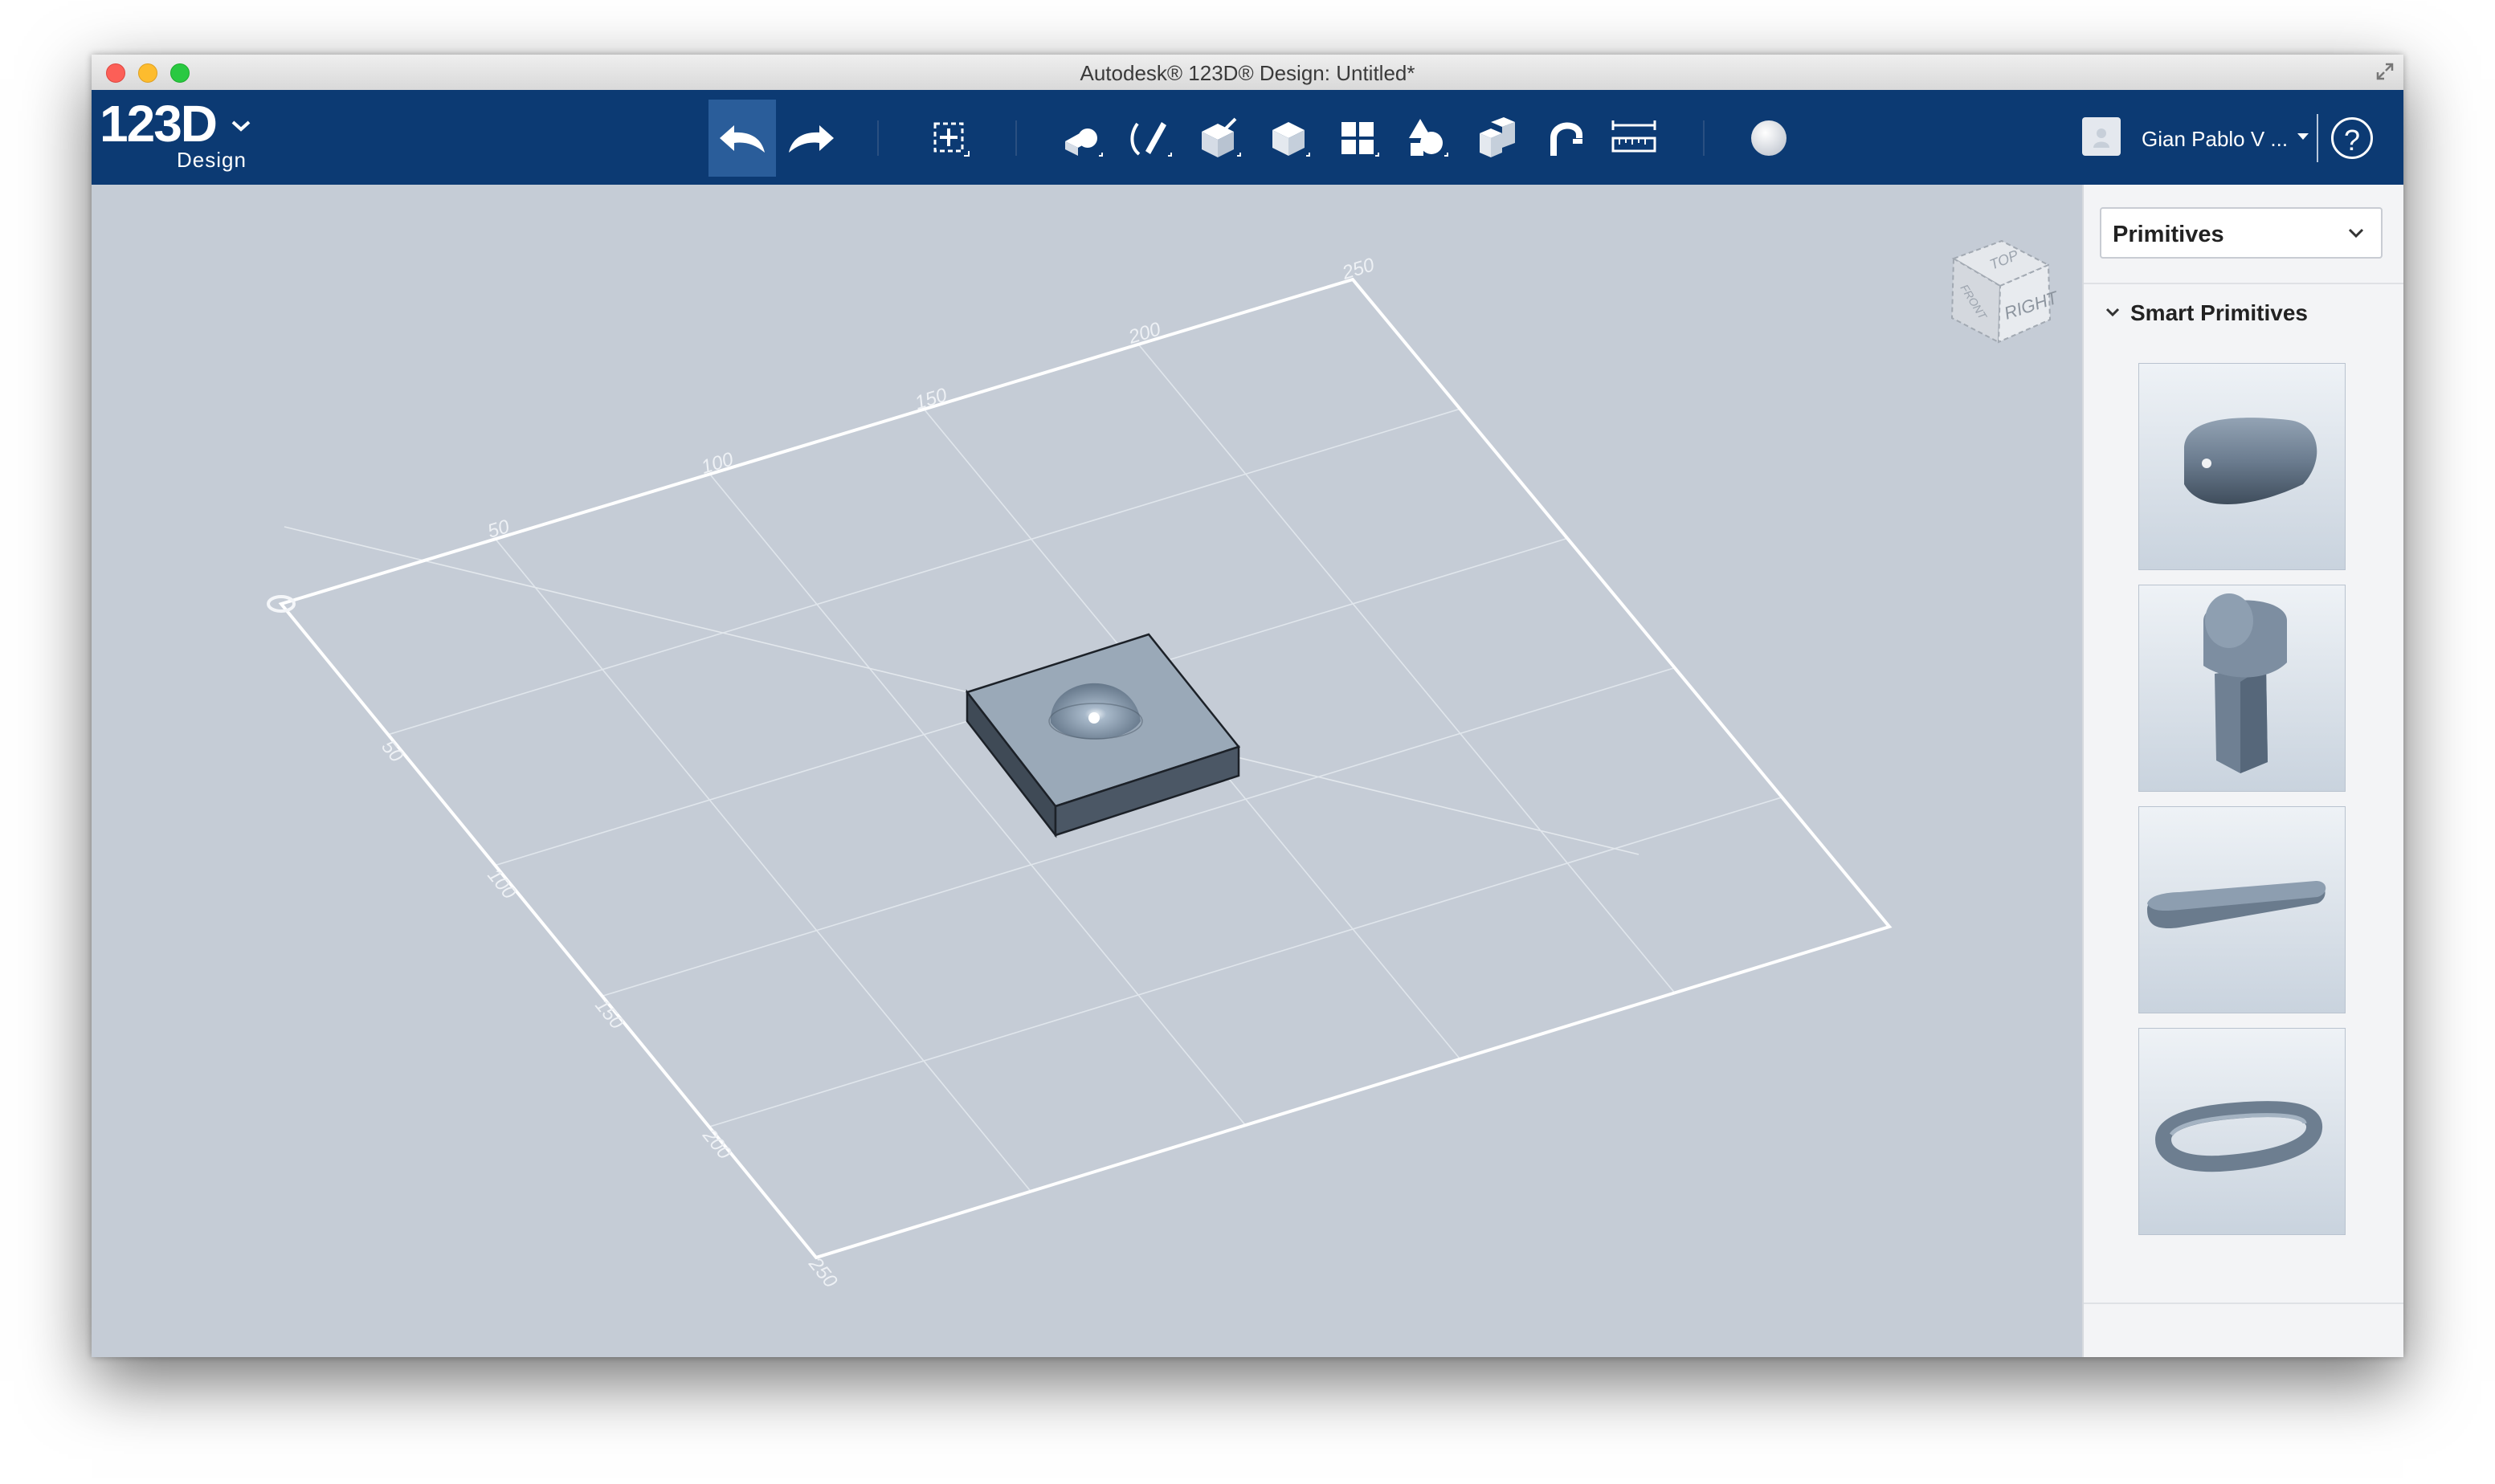 The height and width of the screenshot is (1484, 2495). Describe the element at coordinates (2352, 138) in the screenshot. I see `help-button: ?` at that location.